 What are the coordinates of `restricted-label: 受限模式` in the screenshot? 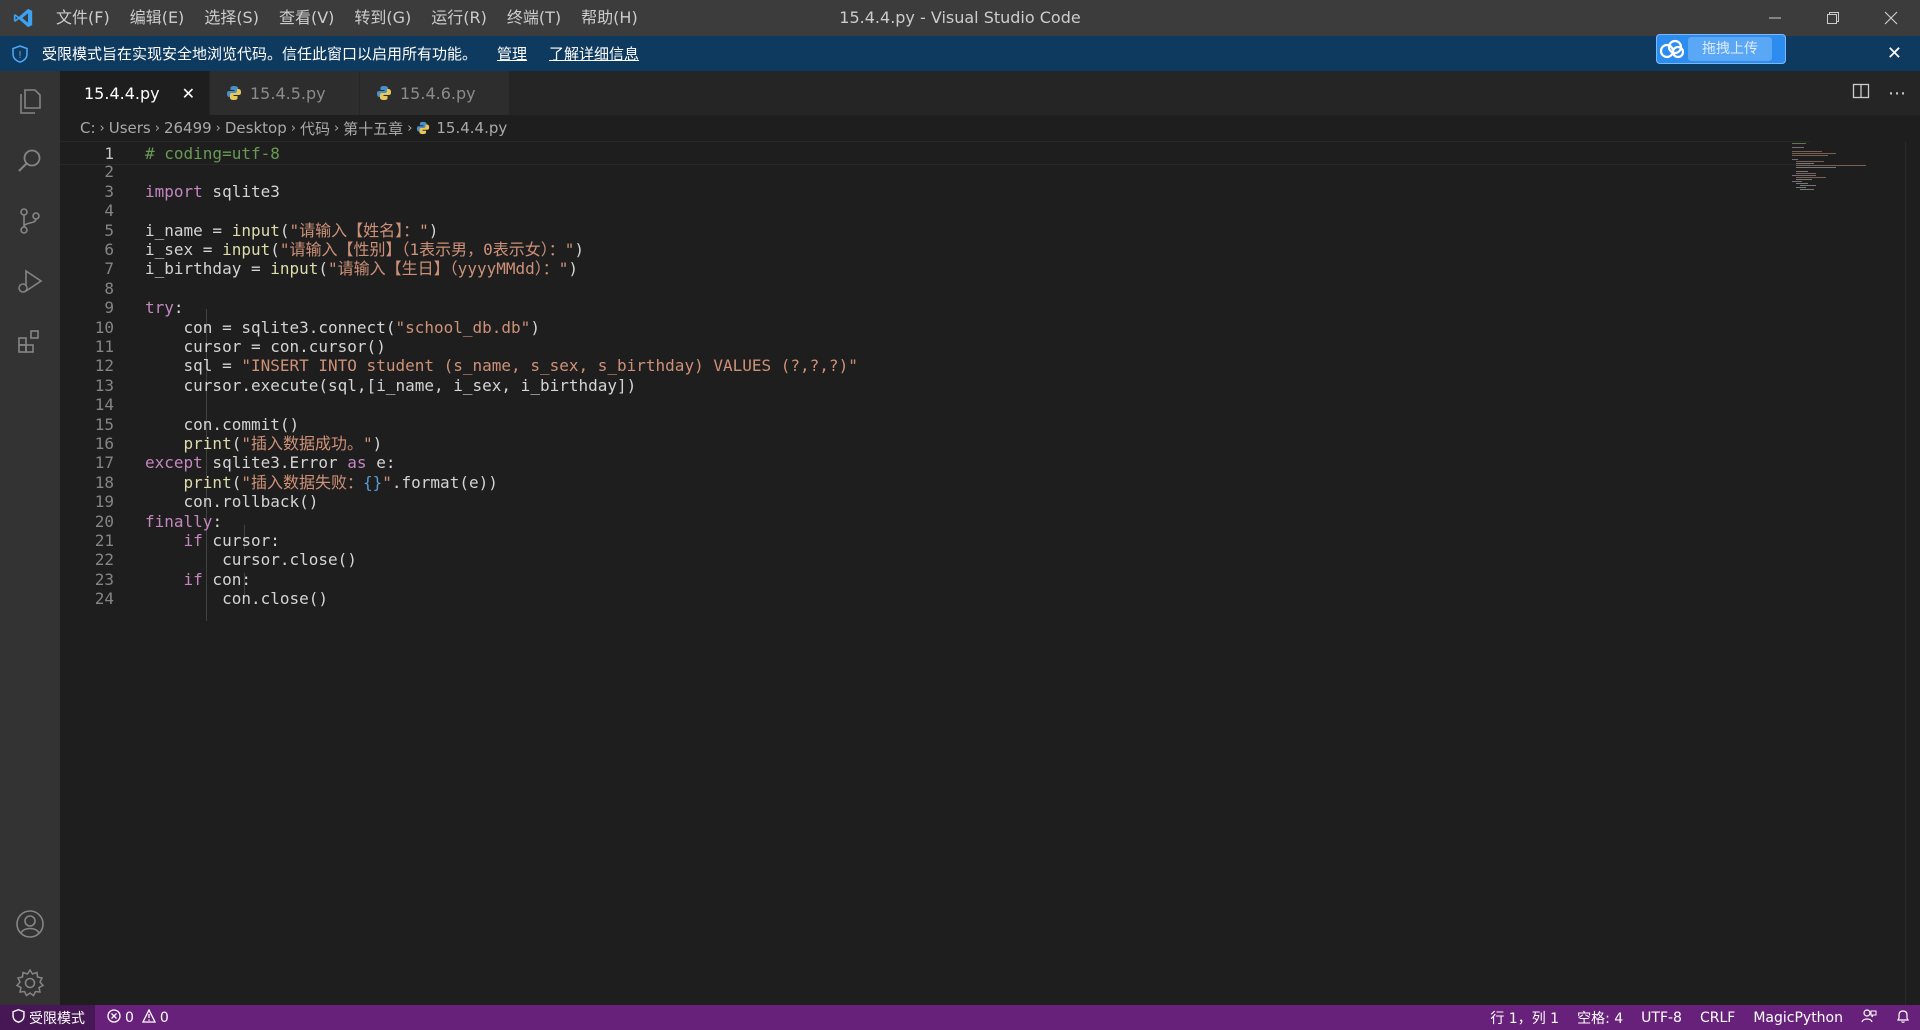 It's located at (57, 1018).